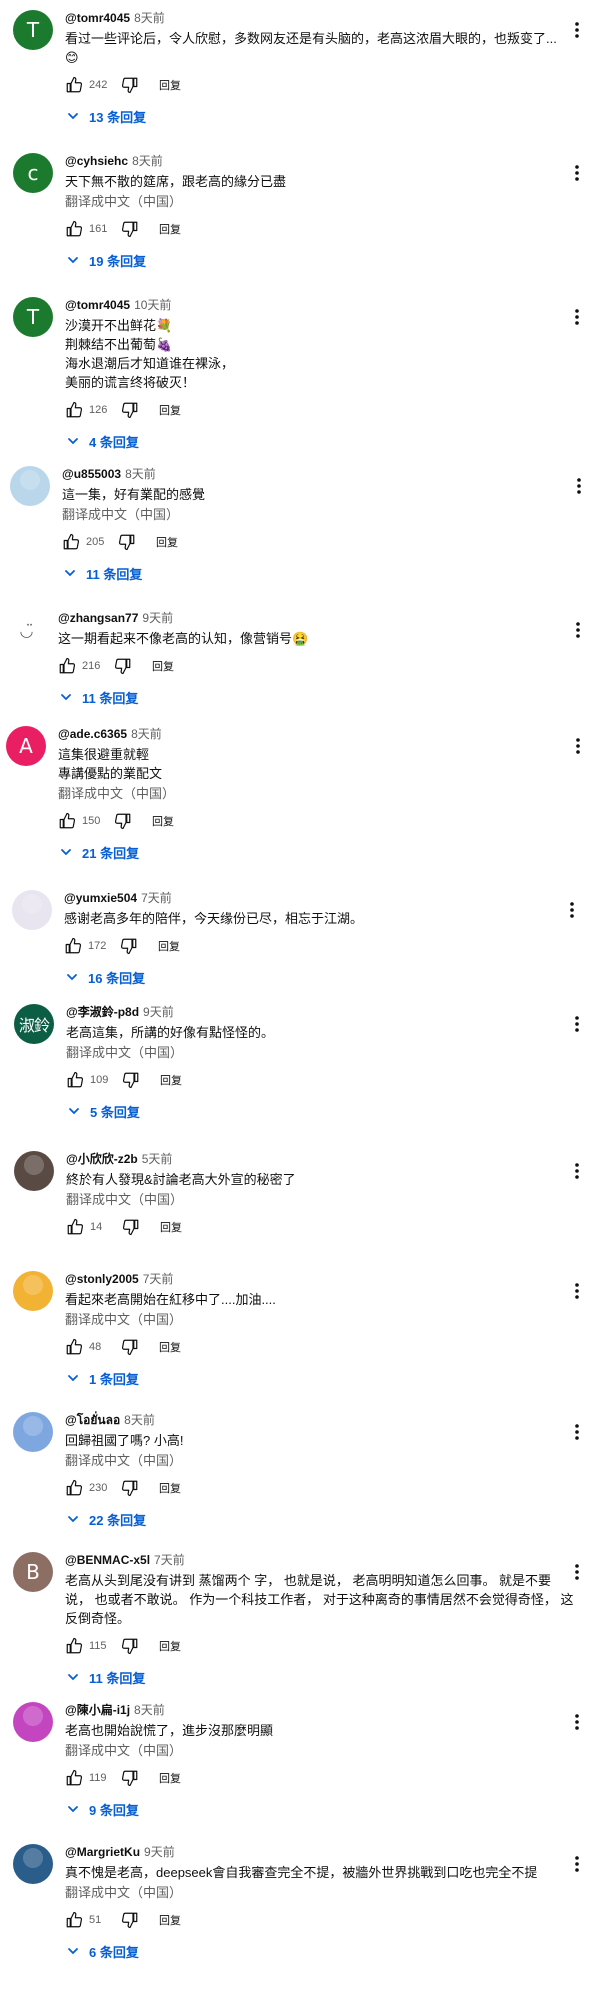  What do you see at coordinates (96, 161) in the screenshot?
I see `author-name: @cyhsiehc` at bounding box center [96, 161].